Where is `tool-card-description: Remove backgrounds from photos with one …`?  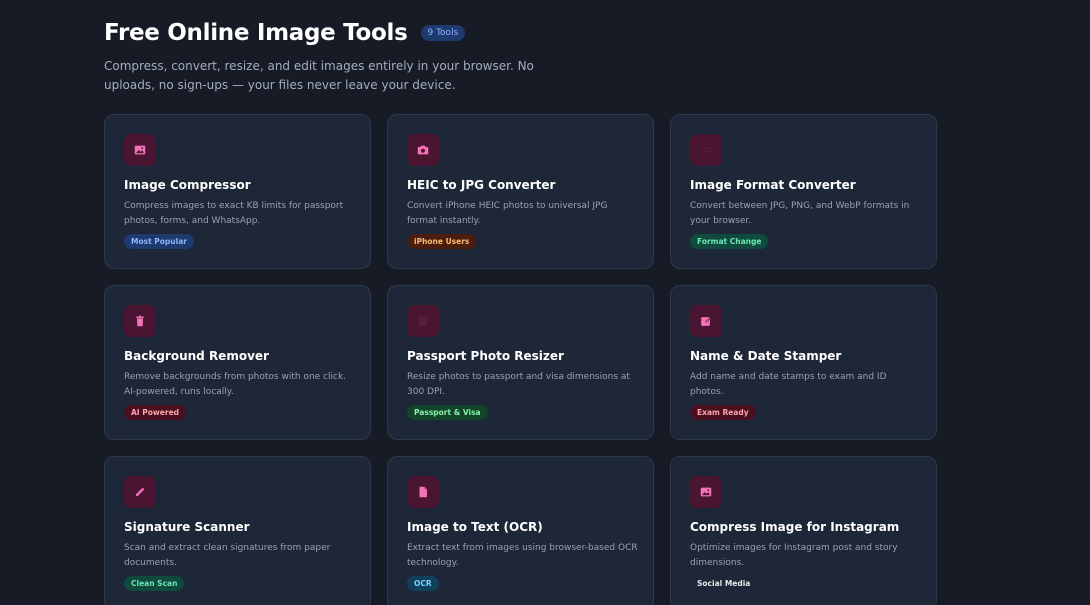
tool-card-description: Remove backgrounds from photos with one … is located at coordinates (235, 384).